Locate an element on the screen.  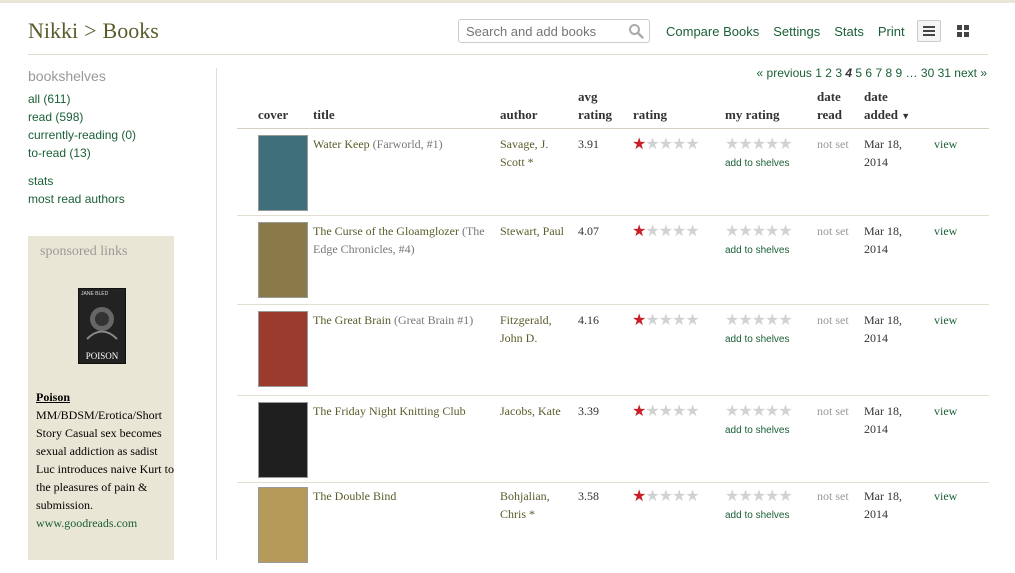
most-read-authors-link: most read authors is located at coordinates (76, 199).